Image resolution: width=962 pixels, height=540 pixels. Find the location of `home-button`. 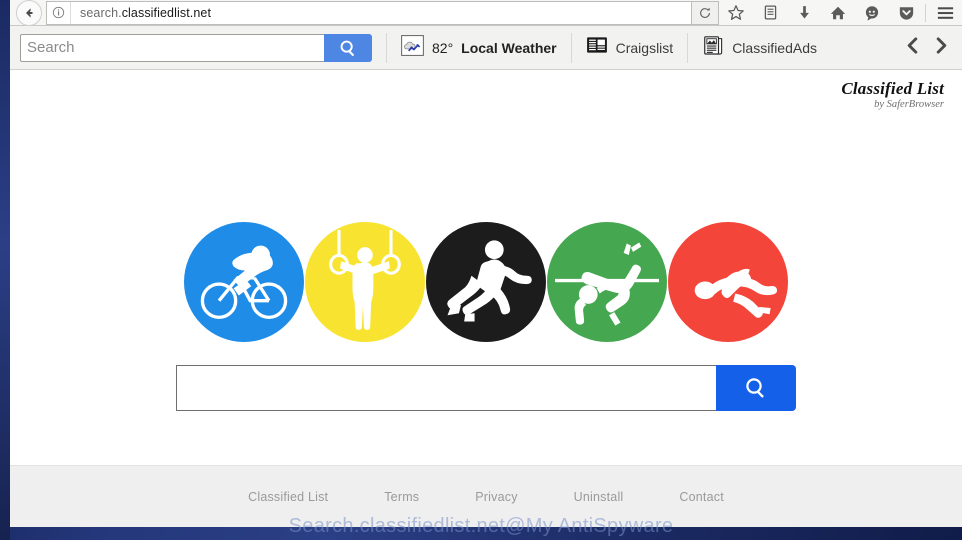

home-button is located at coordinates (838, 13).